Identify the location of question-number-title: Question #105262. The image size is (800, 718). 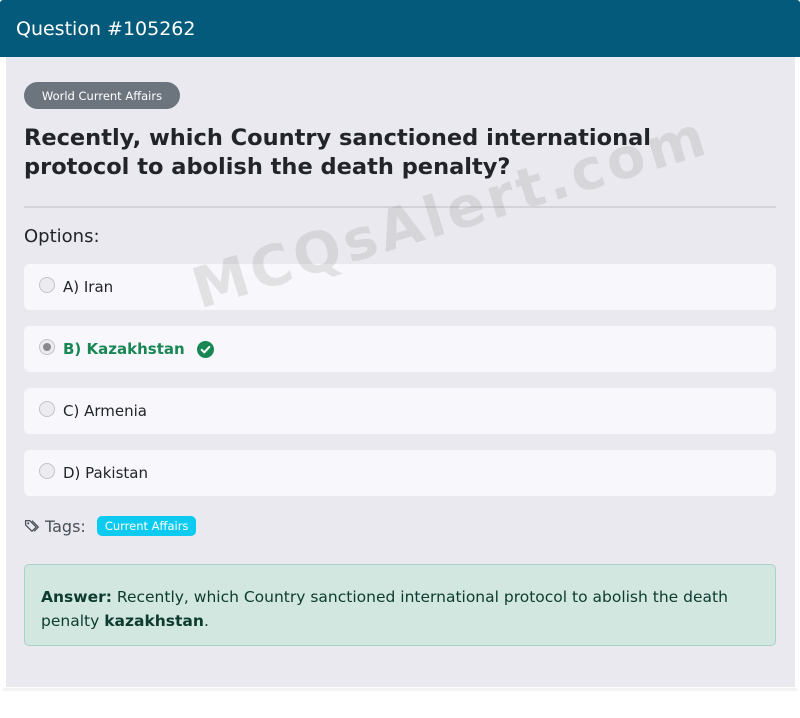
(106, 28).